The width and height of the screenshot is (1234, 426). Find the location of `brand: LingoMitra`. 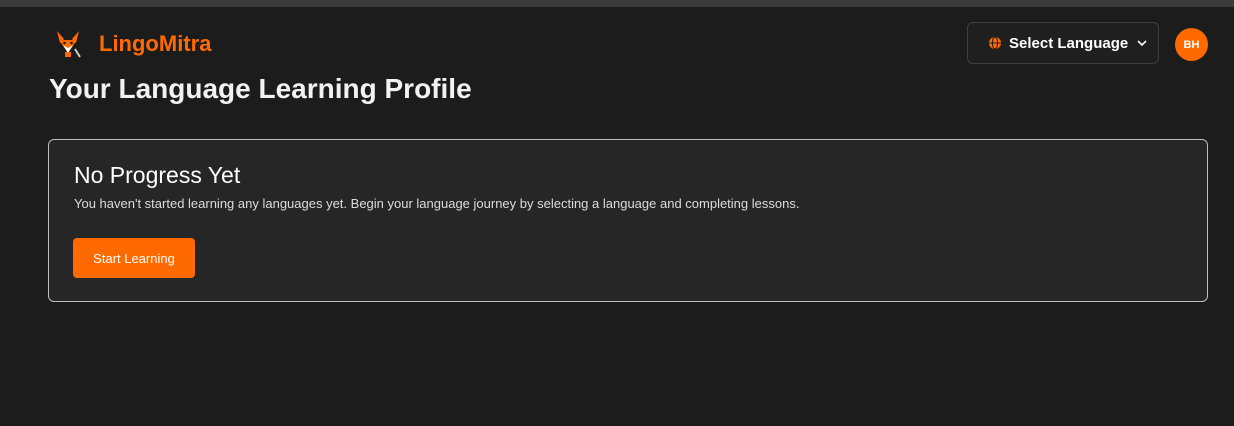

brand: LingoMitra is located at coordinates (132, 44).